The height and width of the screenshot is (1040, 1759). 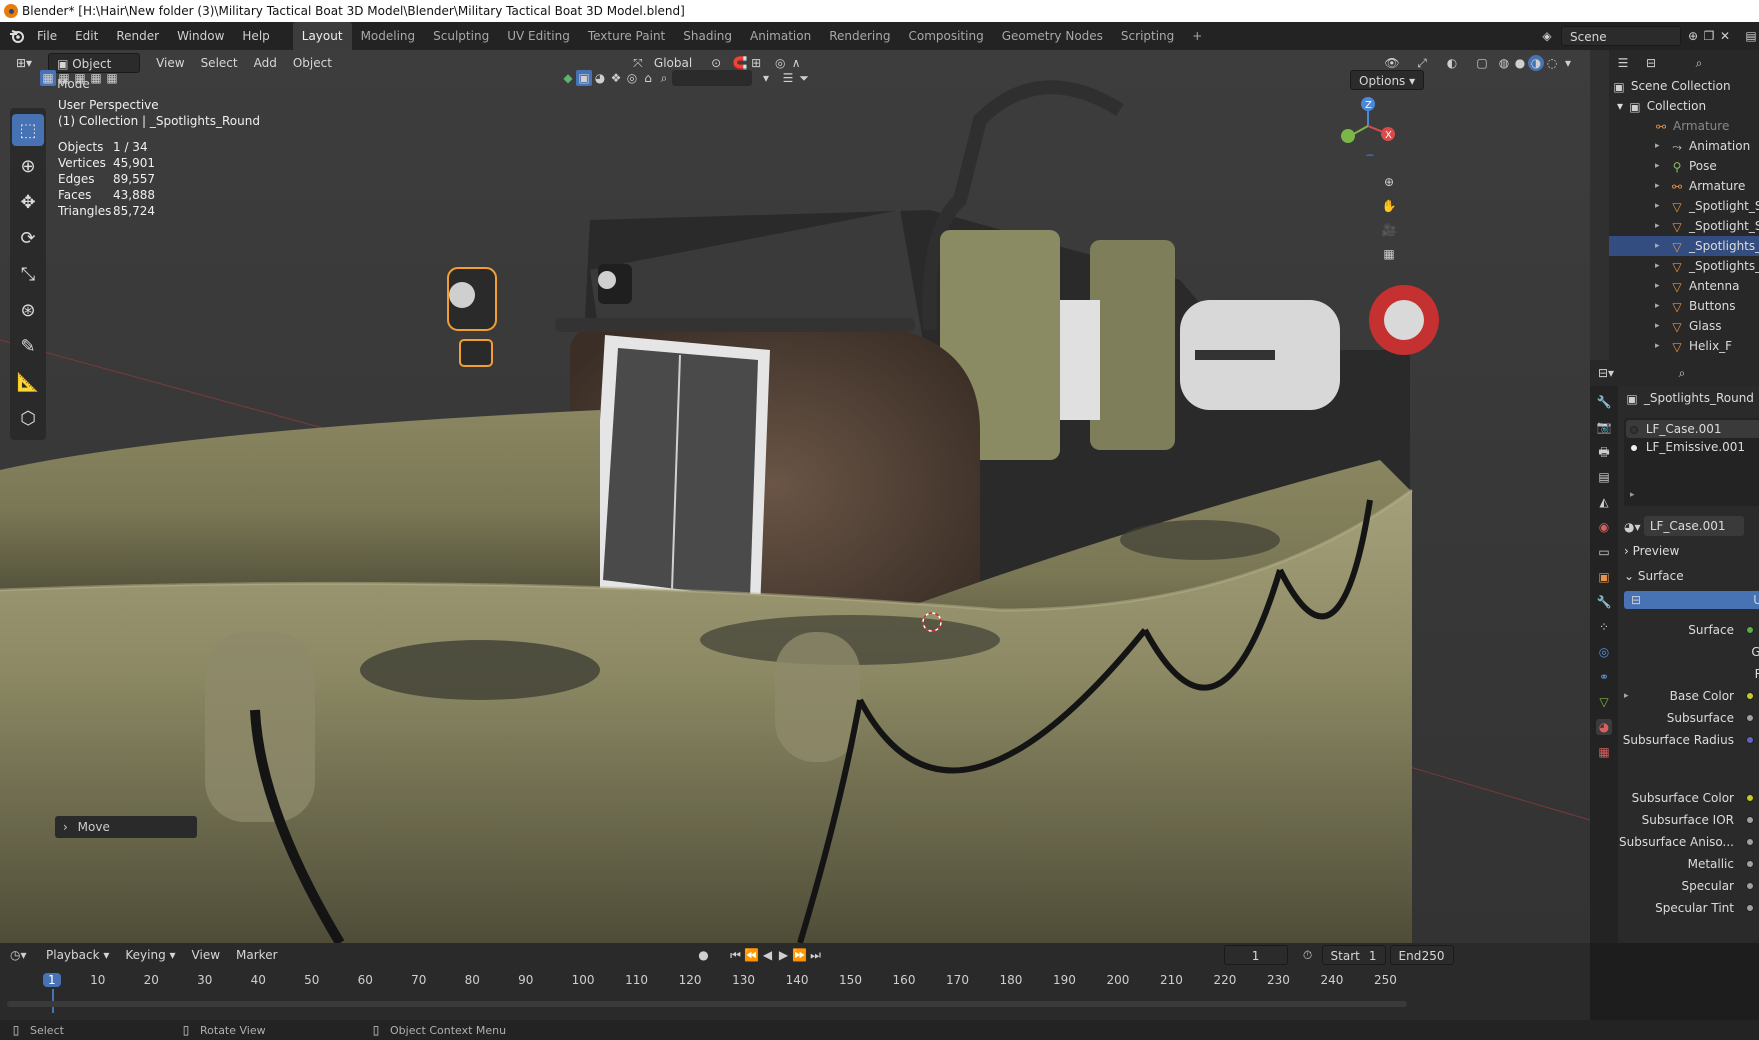 What do you see at coordinates (200, 36) in the screenshot?
I see `menu-window: Window` at bounding box center [200, 36].